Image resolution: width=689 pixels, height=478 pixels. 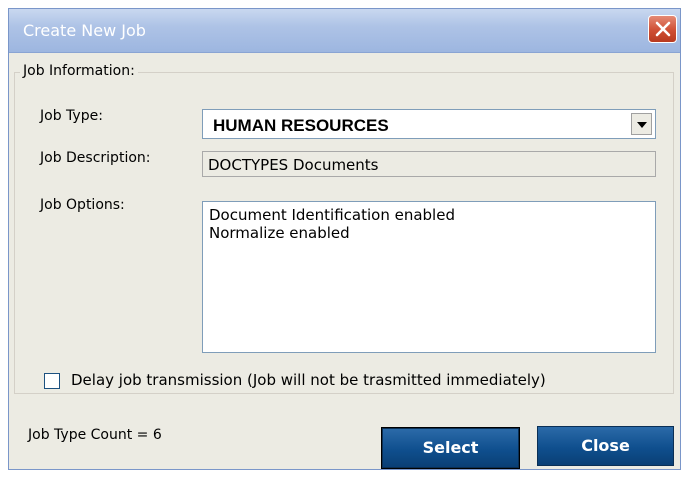 I want to click on chevron-down-icon, so click(x=642, y=125).